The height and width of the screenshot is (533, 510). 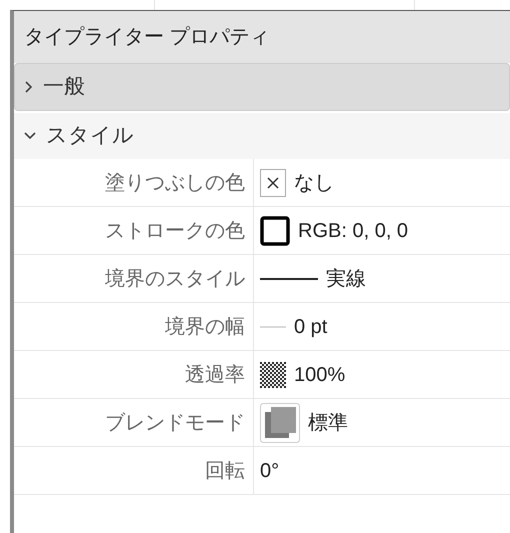 I want to click on property-value: なし, so click(x=314, y=183).